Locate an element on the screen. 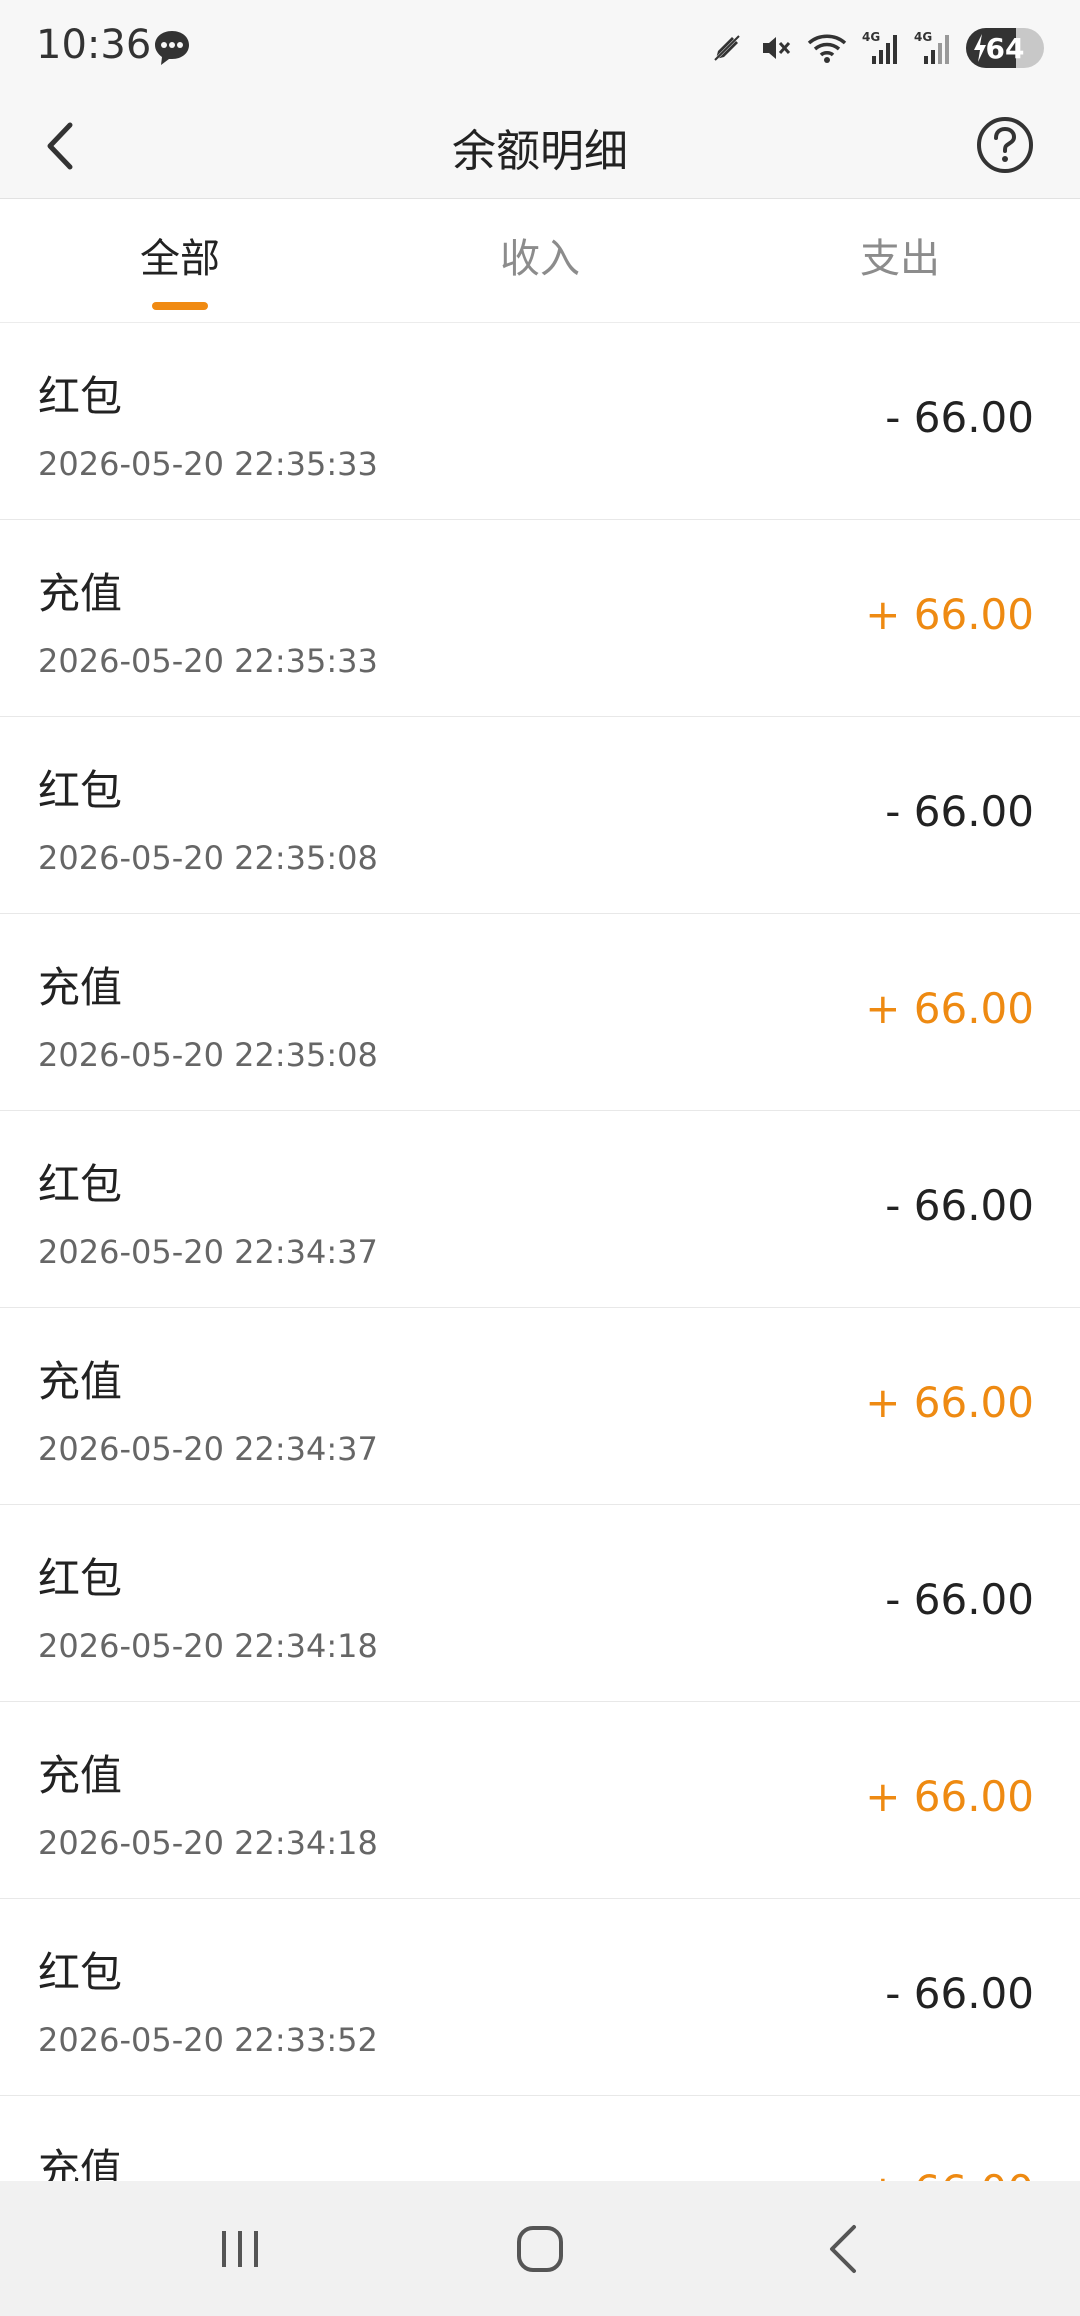 Image resolution: width=1080 pixels, height=2316 pixels. status-bar: 10:36 4G 4G 64 is located at coordinates (540, 48).